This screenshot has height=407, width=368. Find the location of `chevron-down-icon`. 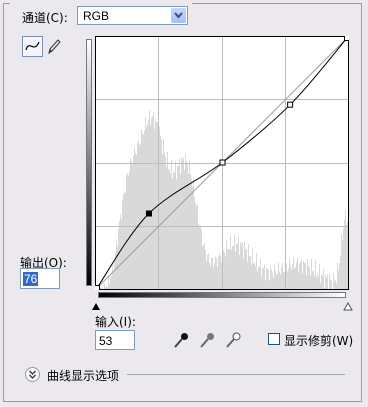

chevron-down-icon is located at coordinates (178, 15).